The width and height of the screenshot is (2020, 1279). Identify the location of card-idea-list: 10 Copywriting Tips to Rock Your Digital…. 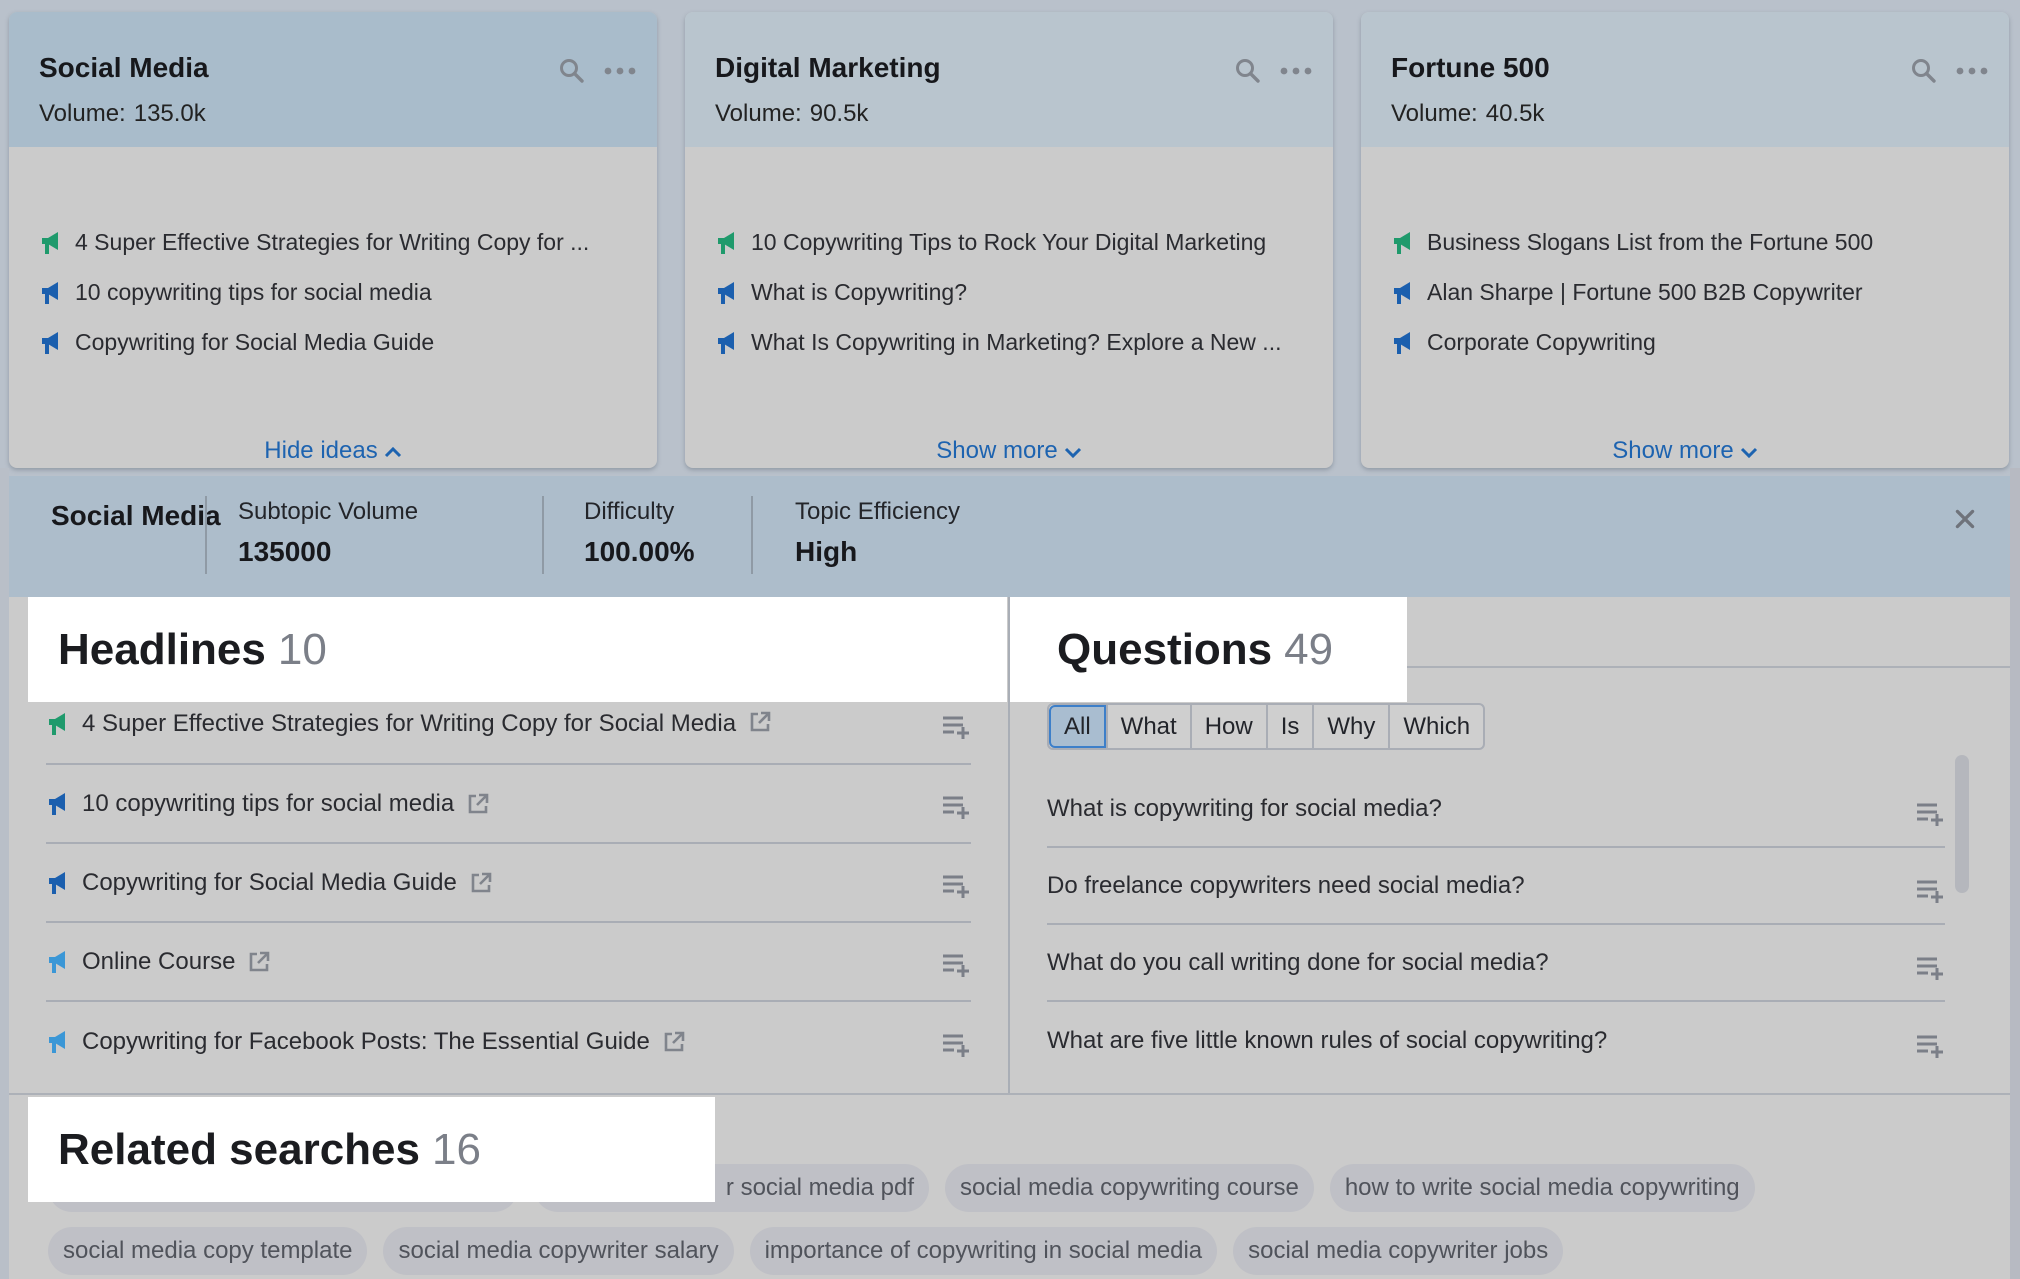
(1014, 292).